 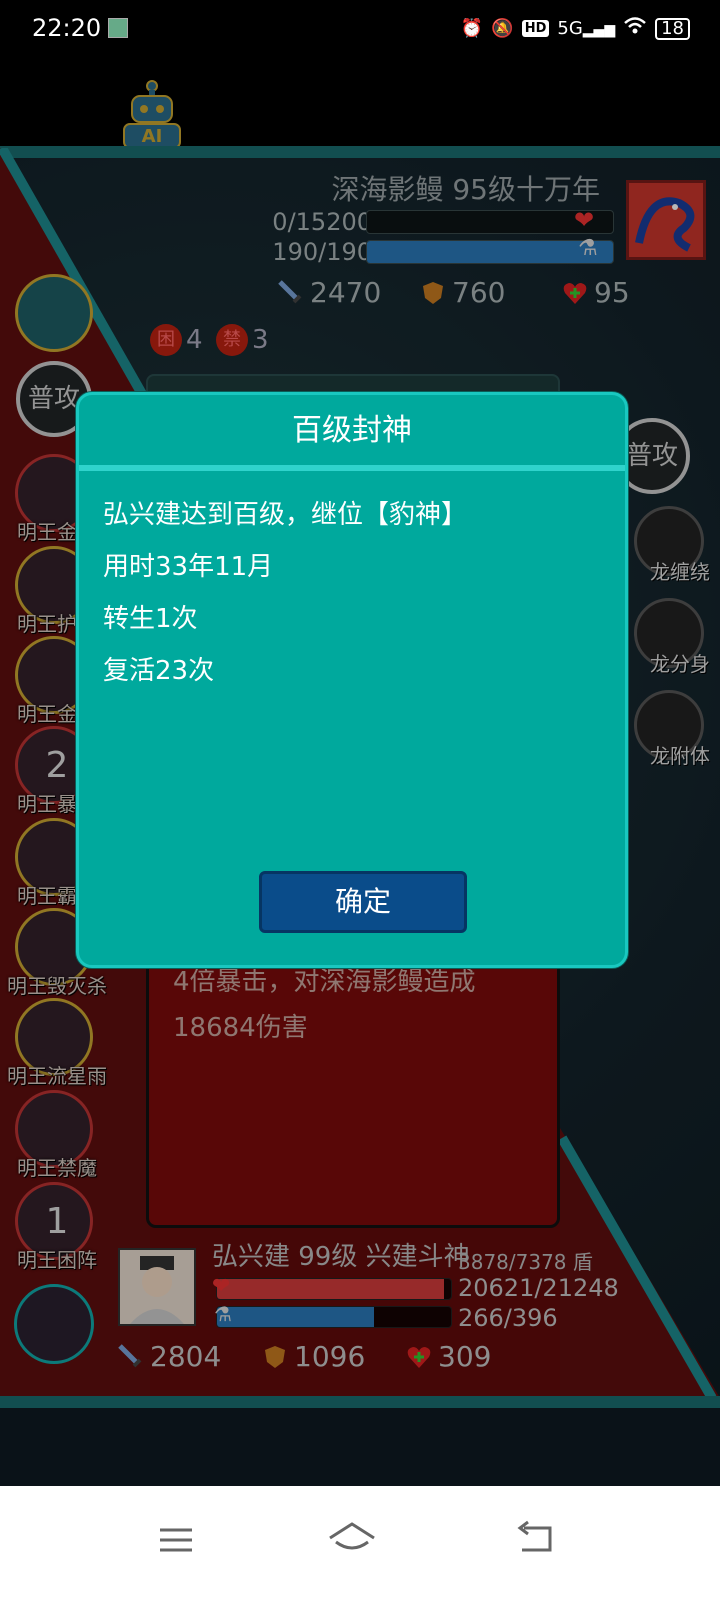 I want to click on network-type: 5G, so click(x=570, y=28).